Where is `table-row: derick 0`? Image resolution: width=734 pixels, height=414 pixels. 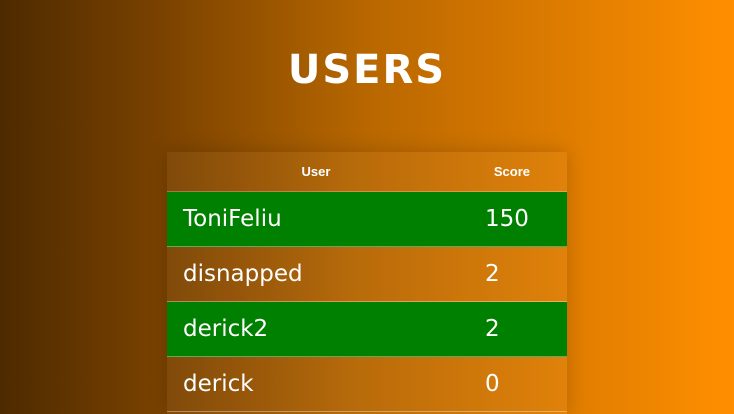 table-row: derick 0 is located at coordinates (367, 384).